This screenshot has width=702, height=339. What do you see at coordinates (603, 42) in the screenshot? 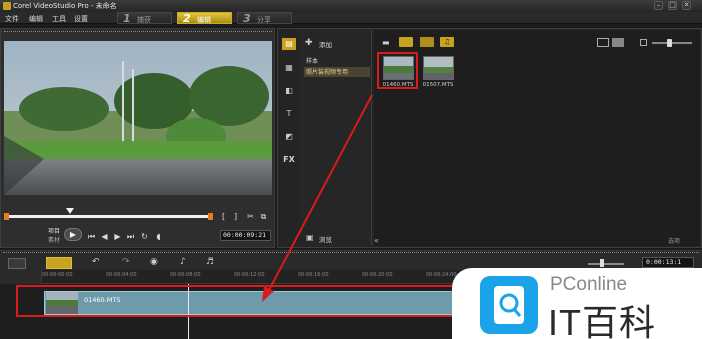
I see `list-view-icon` at bounding box center [603, 42].